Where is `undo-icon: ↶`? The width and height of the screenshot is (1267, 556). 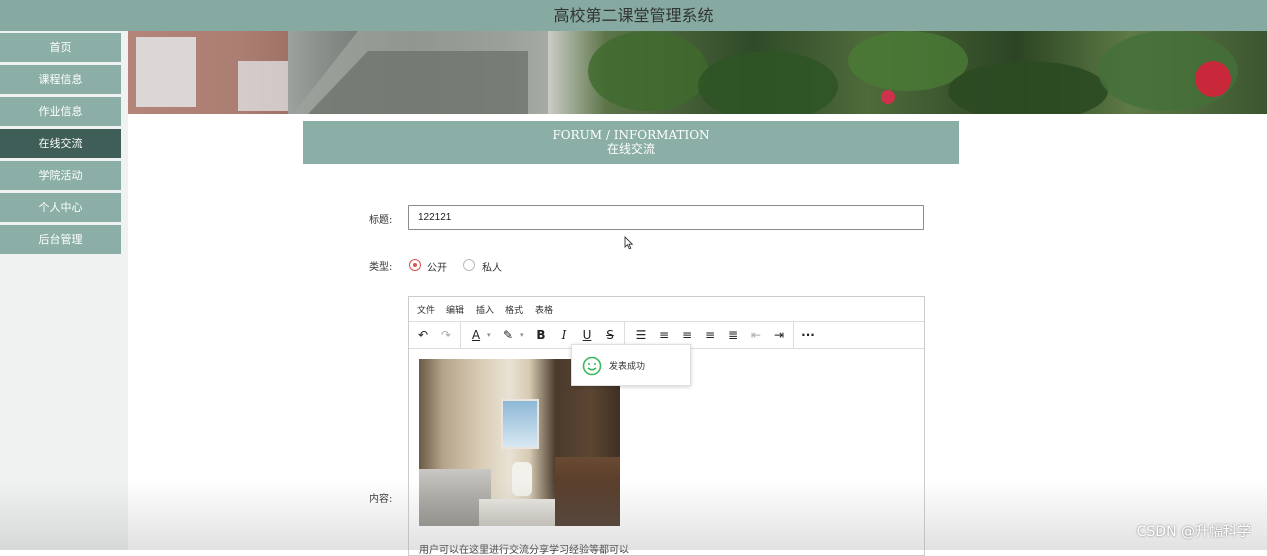
undo-icon: ↶ is located at coordinates (423, 335).